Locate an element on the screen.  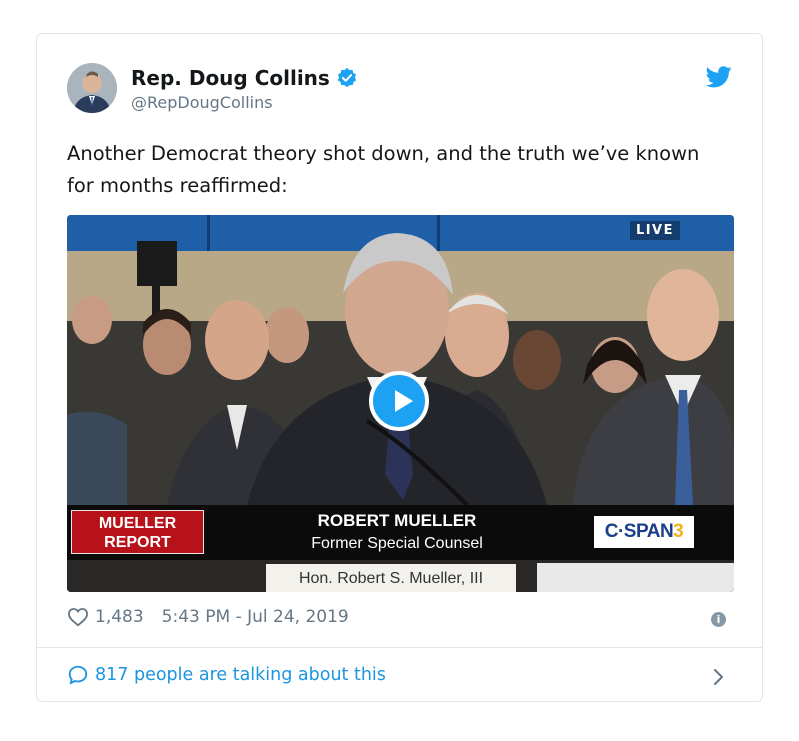
avatar-image is located at coordinates (92, 88).